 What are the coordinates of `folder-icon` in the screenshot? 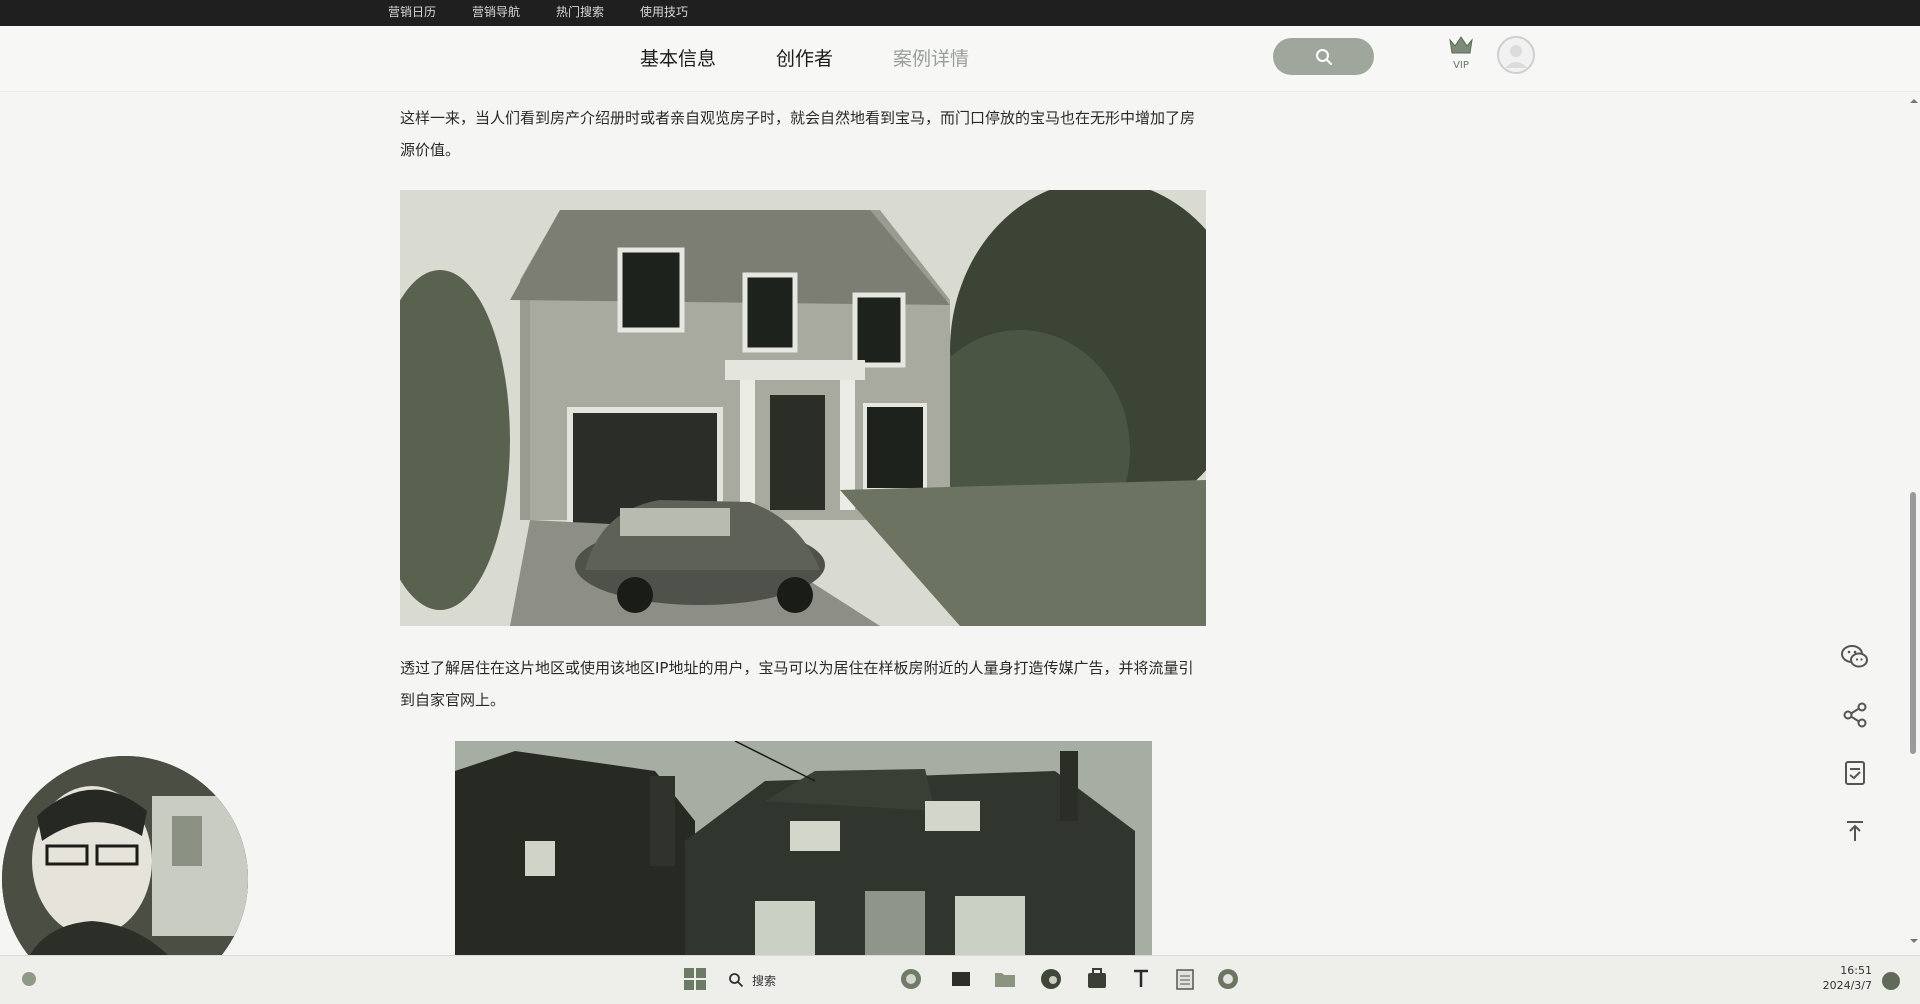 It's located at (1005, 980).